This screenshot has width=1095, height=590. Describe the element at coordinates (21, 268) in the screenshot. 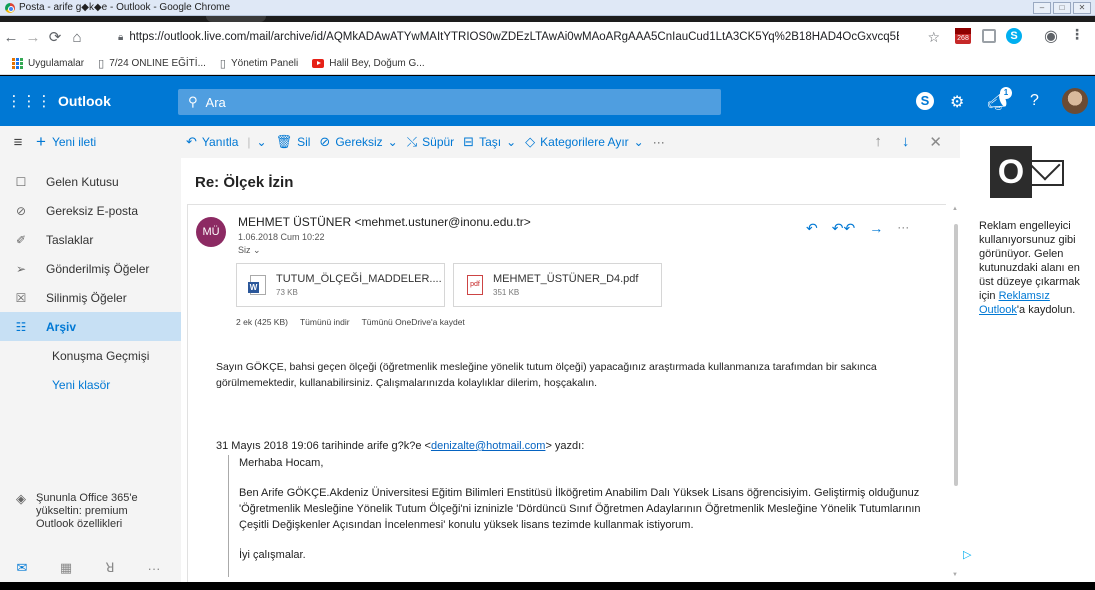

I see `send-icon: ➢` at that location.